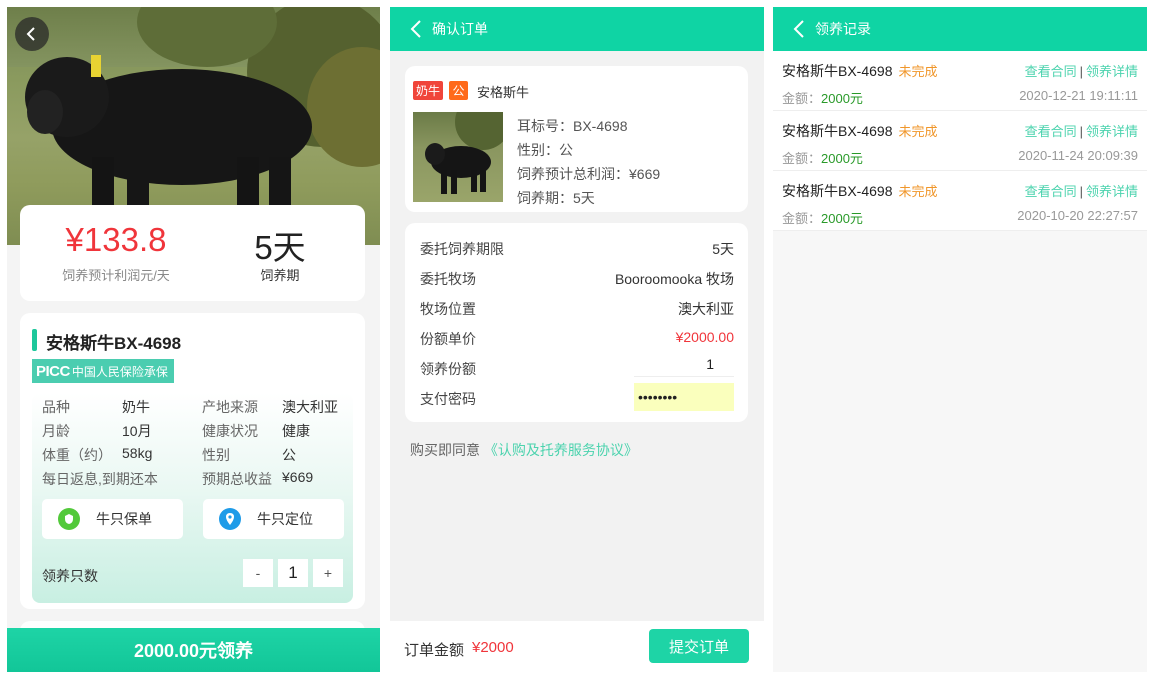 This screenshot has height=679, width=1154. What do you see at coordinates (1078, 95) in the screenshot?
I see `record-time: 2020-12-21 19:11:11` at bounding box center [1078, 95].